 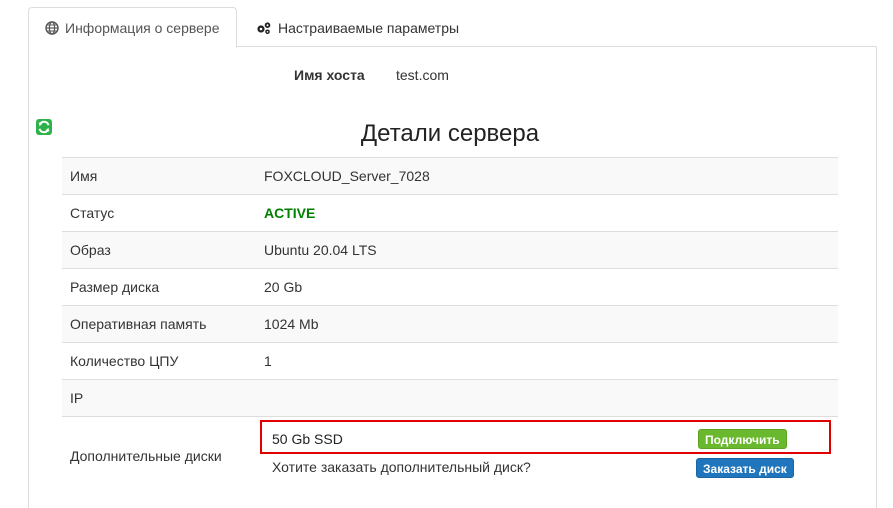 What do you see at coordinates (264, 27) in the screenshot?
I see `cogs-icon` at bounding box center [264, 27].